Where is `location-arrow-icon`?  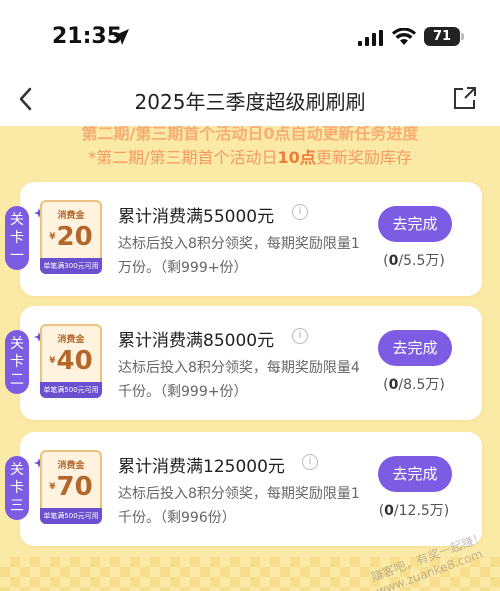 location-arrow-icon is located at coordinates (121, 37).